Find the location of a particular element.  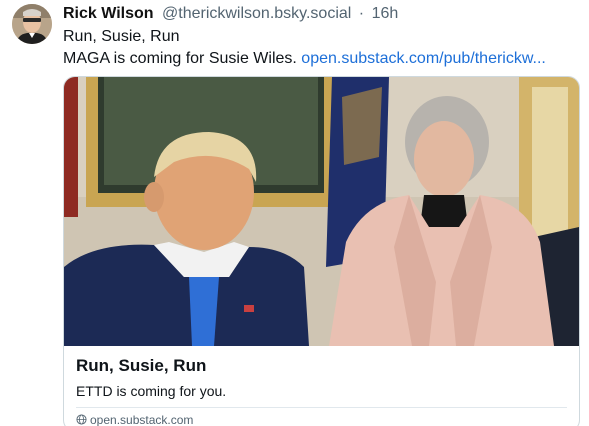

avatar is located at coordinates (32, 24).